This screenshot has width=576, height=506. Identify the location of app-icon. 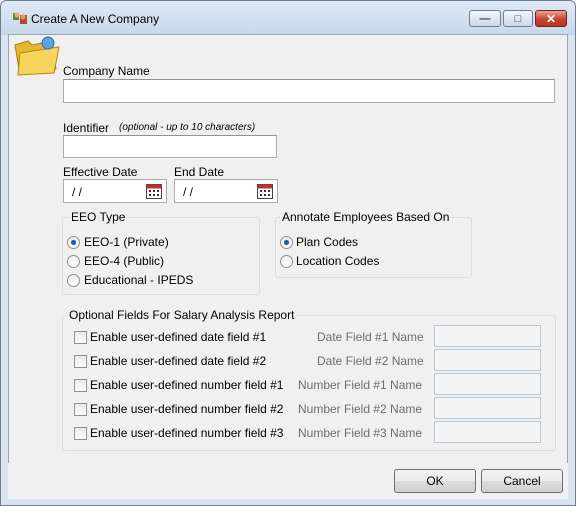
(20, 18).